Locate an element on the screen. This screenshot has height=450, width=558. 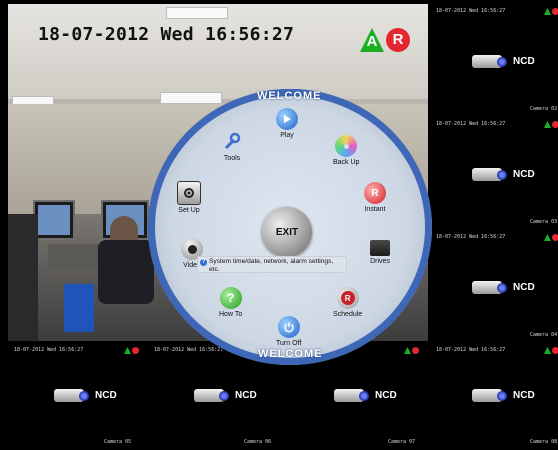
help-icon: ? is located at coordinates (230, 298).